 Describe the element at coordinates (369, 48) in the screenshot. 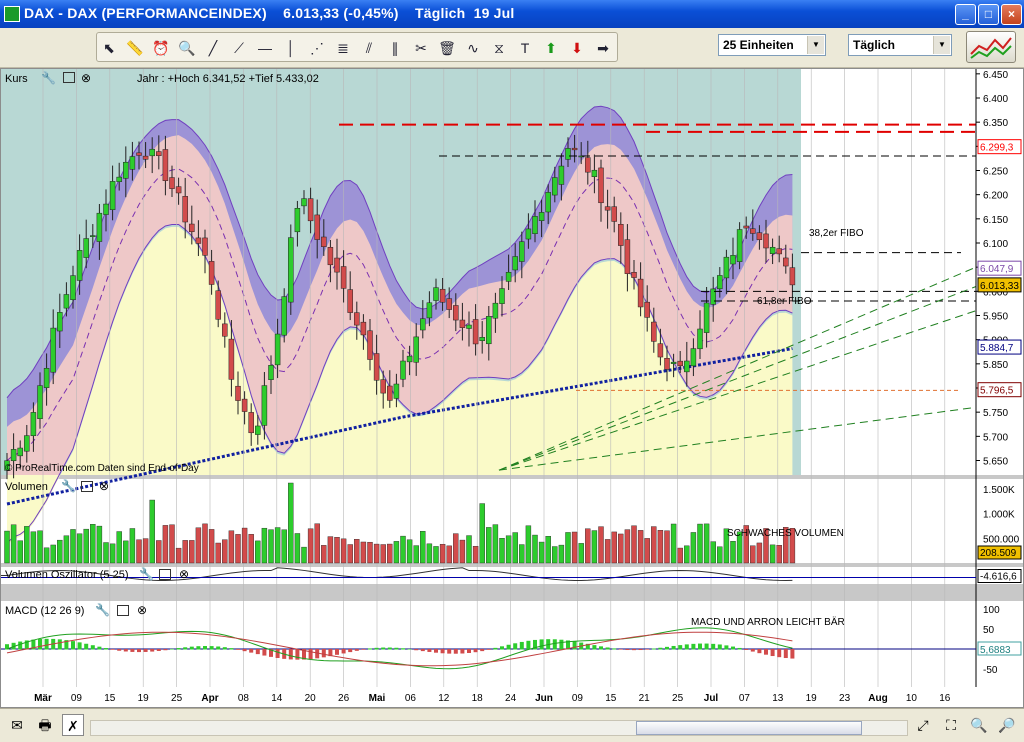

I see `channel-icon: ⫽` at that location.